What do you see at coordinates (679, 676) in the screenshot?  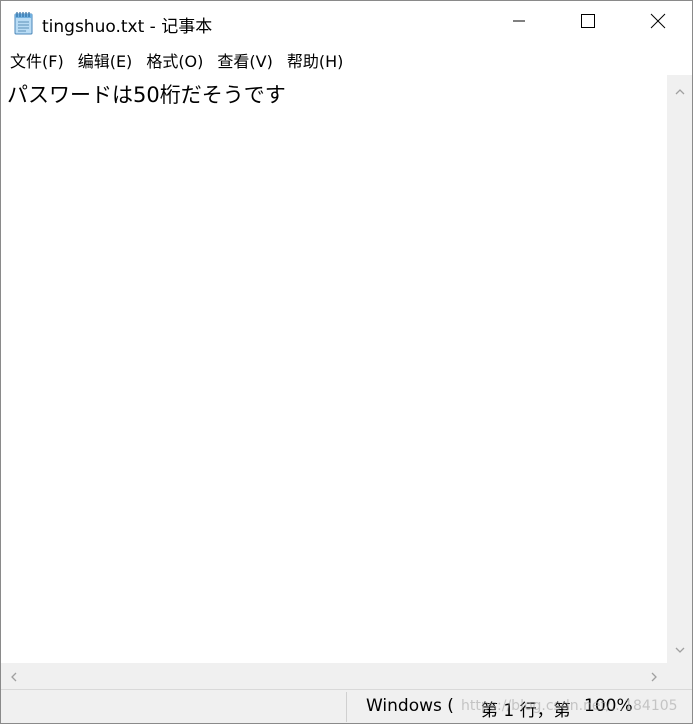 I see `scroll-corner` at bounding box center [679, 676].